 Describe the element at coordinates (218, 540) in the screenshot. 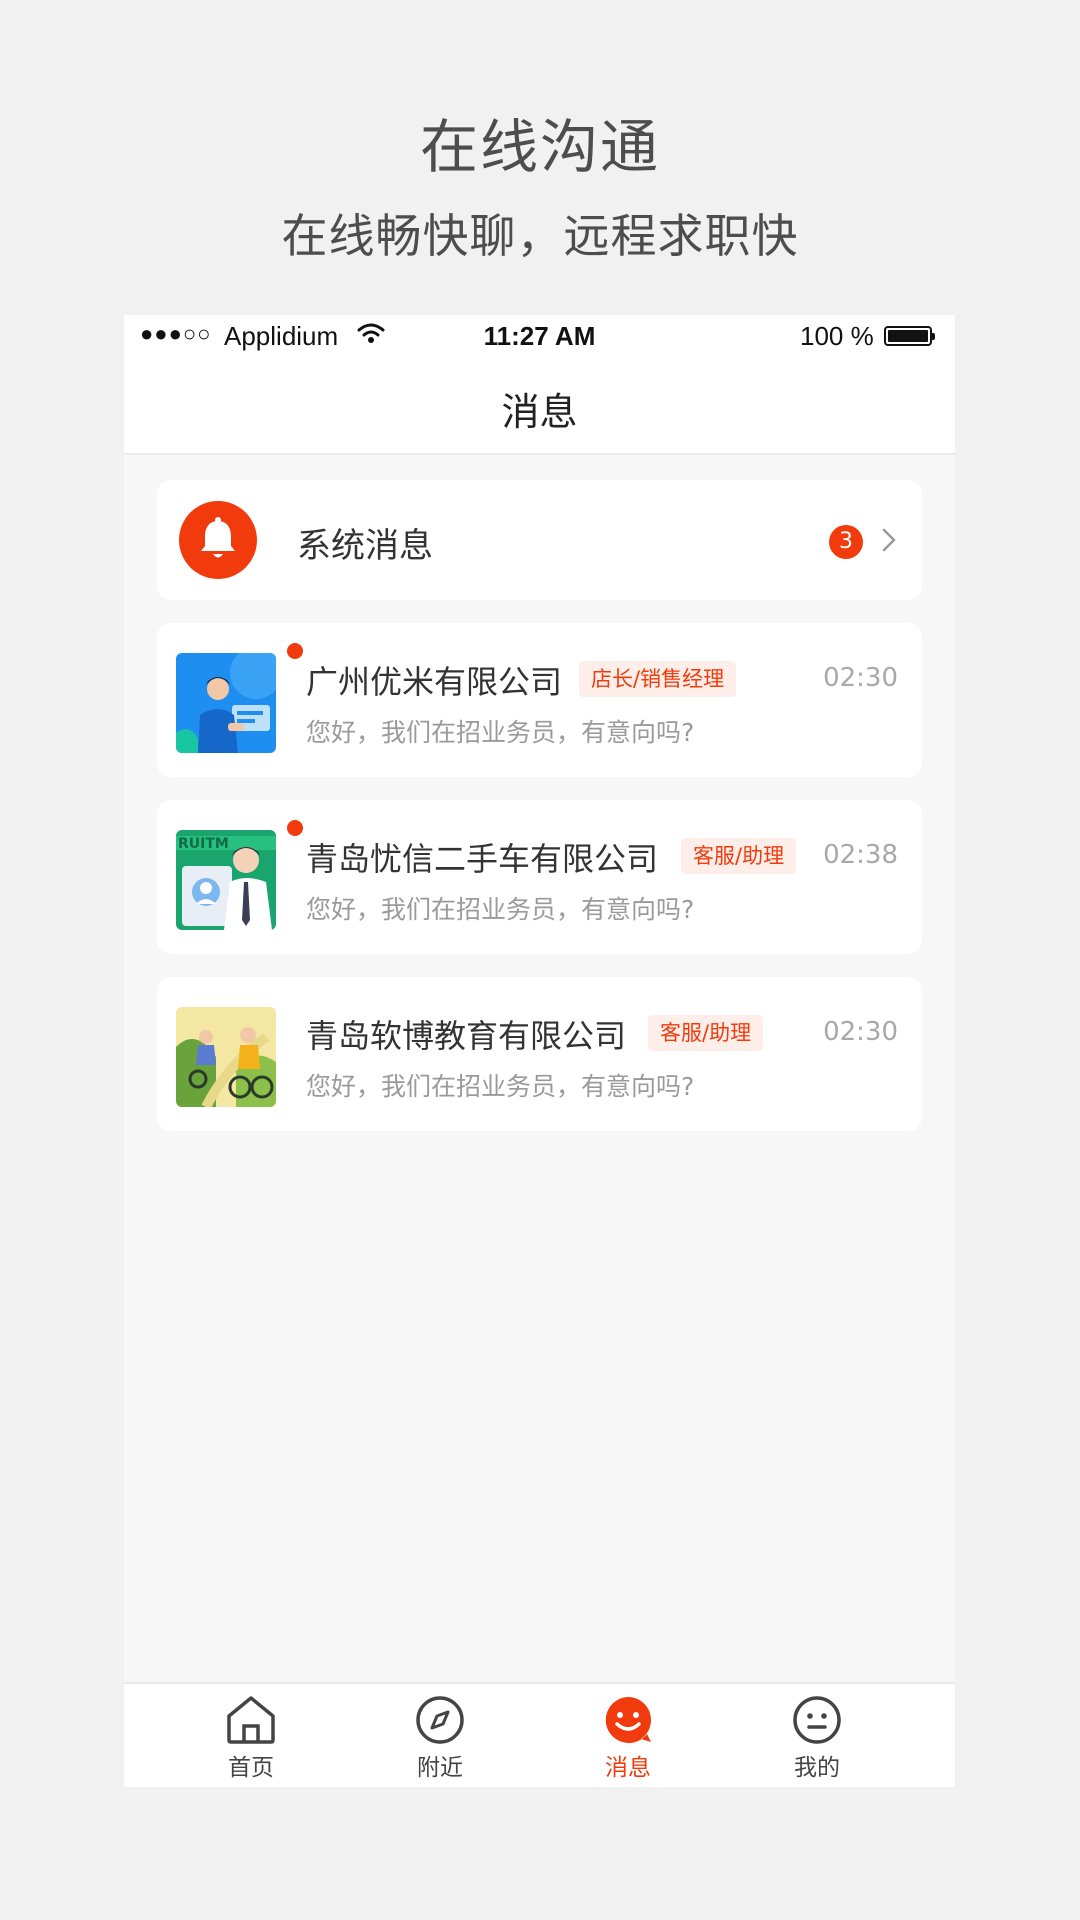

I see `bell-icon` at that location.